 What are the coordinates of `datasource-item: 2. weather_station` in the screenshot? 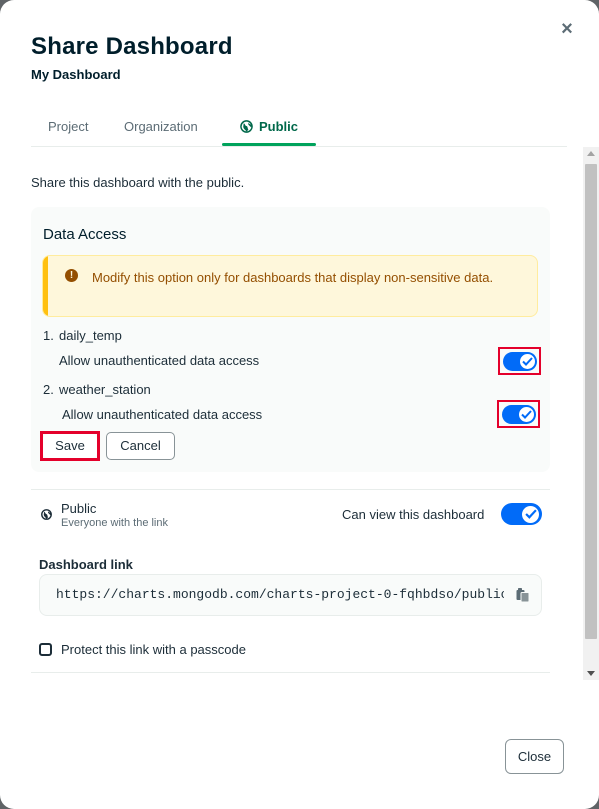 It's located at (97, 389).